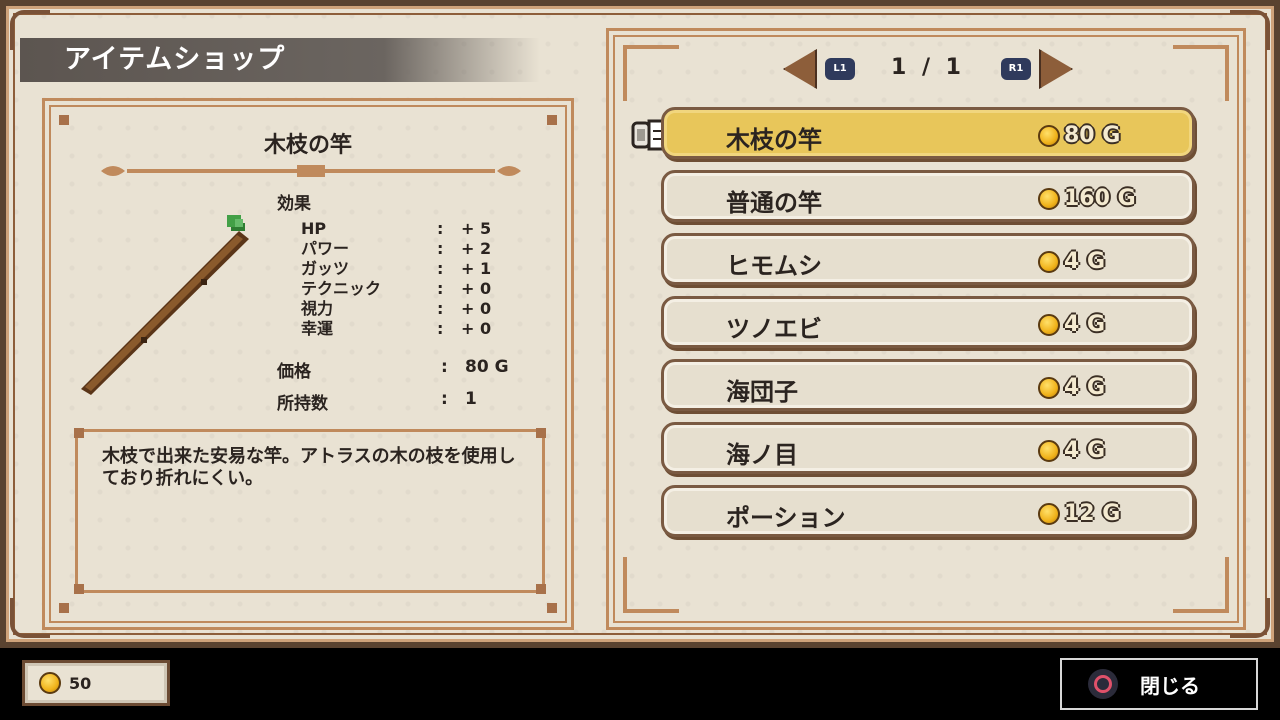 The height and width of the screenshot is (720, 1280). Describe the element at coordinates (393, 369) in the screenshot. I see `price-row: 価格 : 80 G` at that location.